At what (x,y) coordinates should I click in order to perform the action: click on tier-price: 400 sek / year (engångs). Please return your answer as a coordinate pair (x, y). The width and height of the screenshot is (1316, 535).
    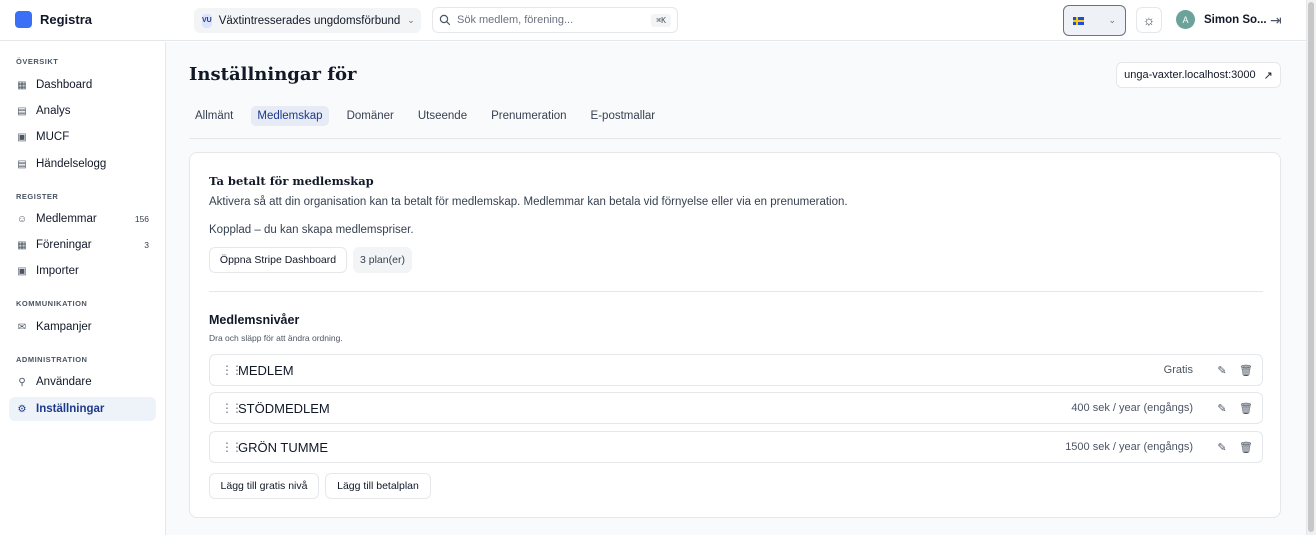
    Looking at the image, I should click on (1132, 408).